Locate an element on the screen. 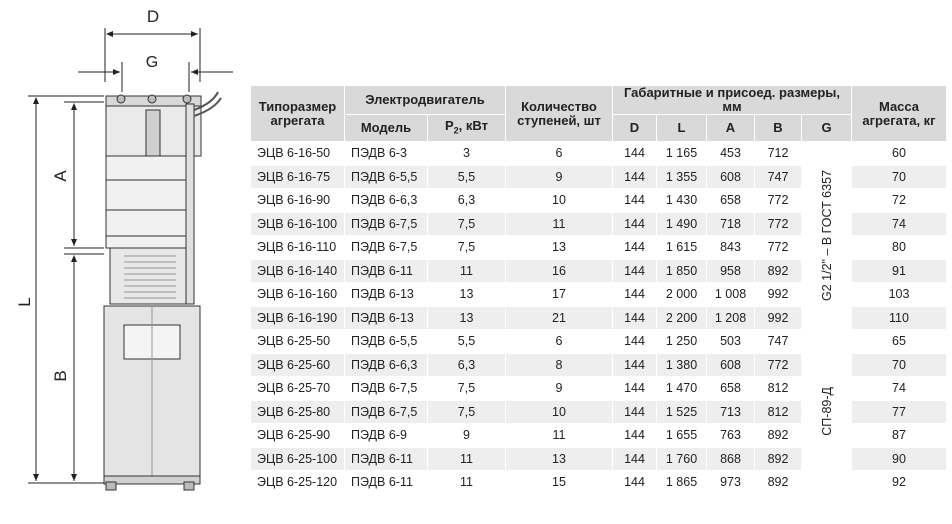 Image resolution: width=952 pixels, height=524 pixels. label-l: L is located at coordinates (24, 301).